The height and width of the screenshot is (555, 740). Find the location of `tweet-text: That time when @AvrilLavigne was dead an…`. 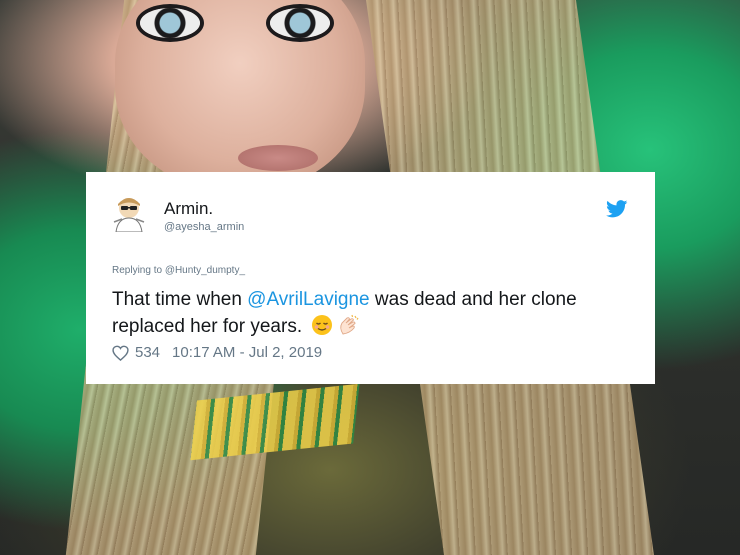

tweet-text: That time when @AvrilLavigne was dead an… is located at coordinates (372, 313).